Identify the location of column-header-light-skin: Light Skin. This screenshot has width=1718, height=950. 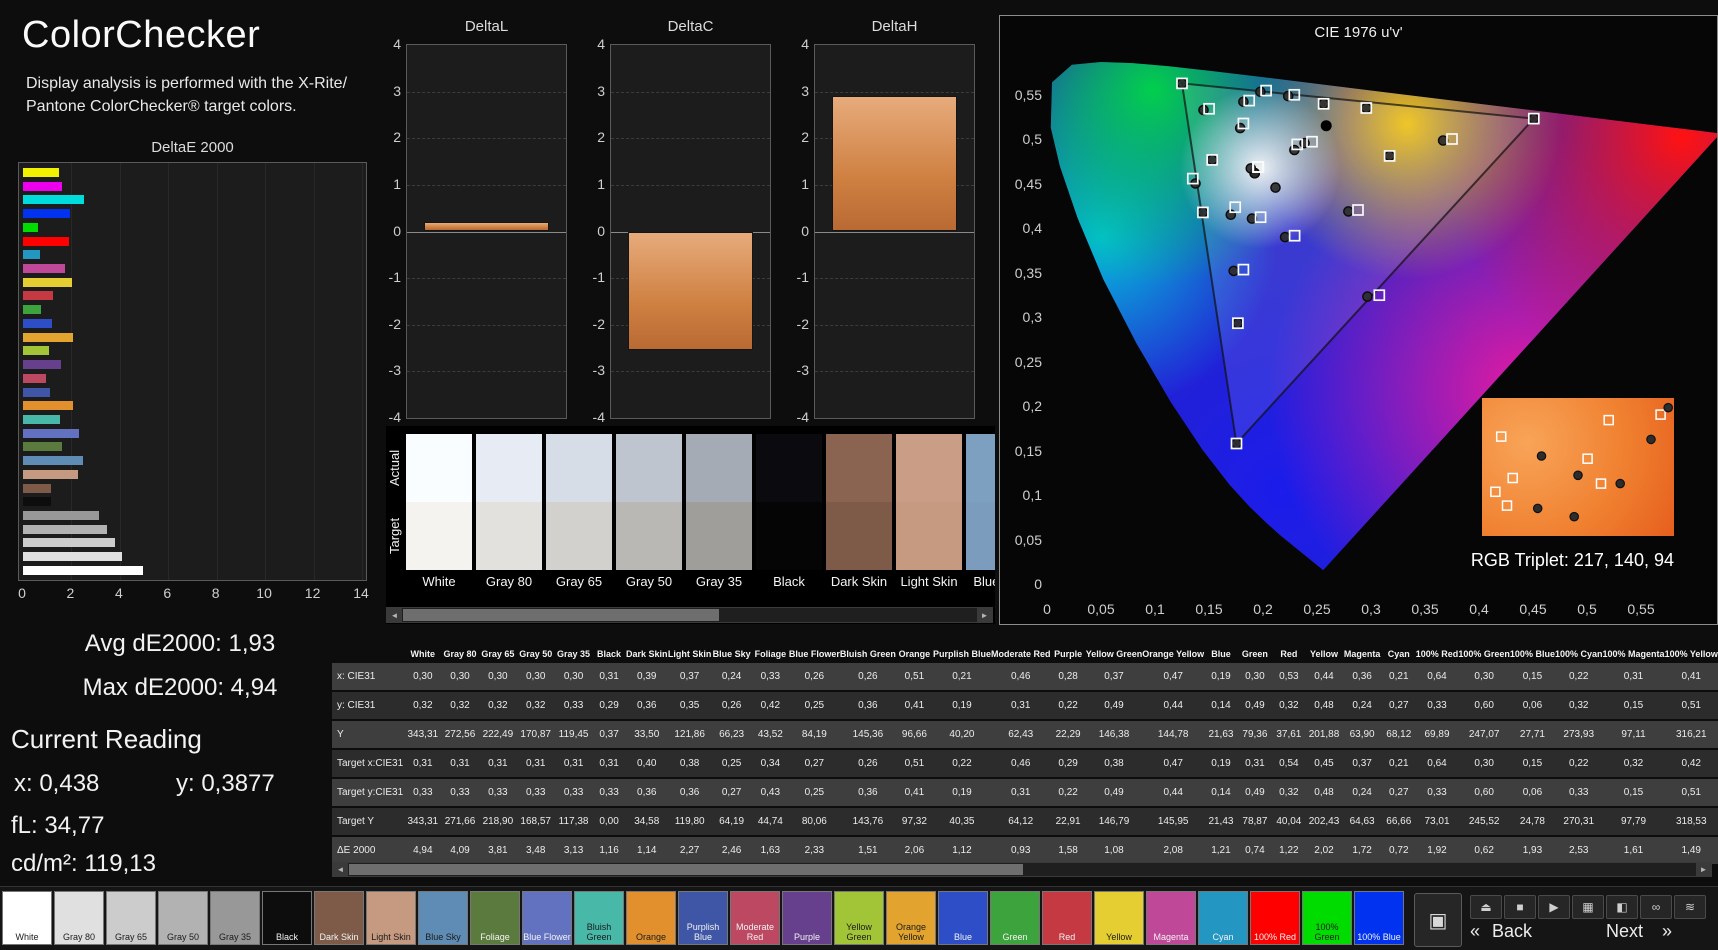
(689, 654).